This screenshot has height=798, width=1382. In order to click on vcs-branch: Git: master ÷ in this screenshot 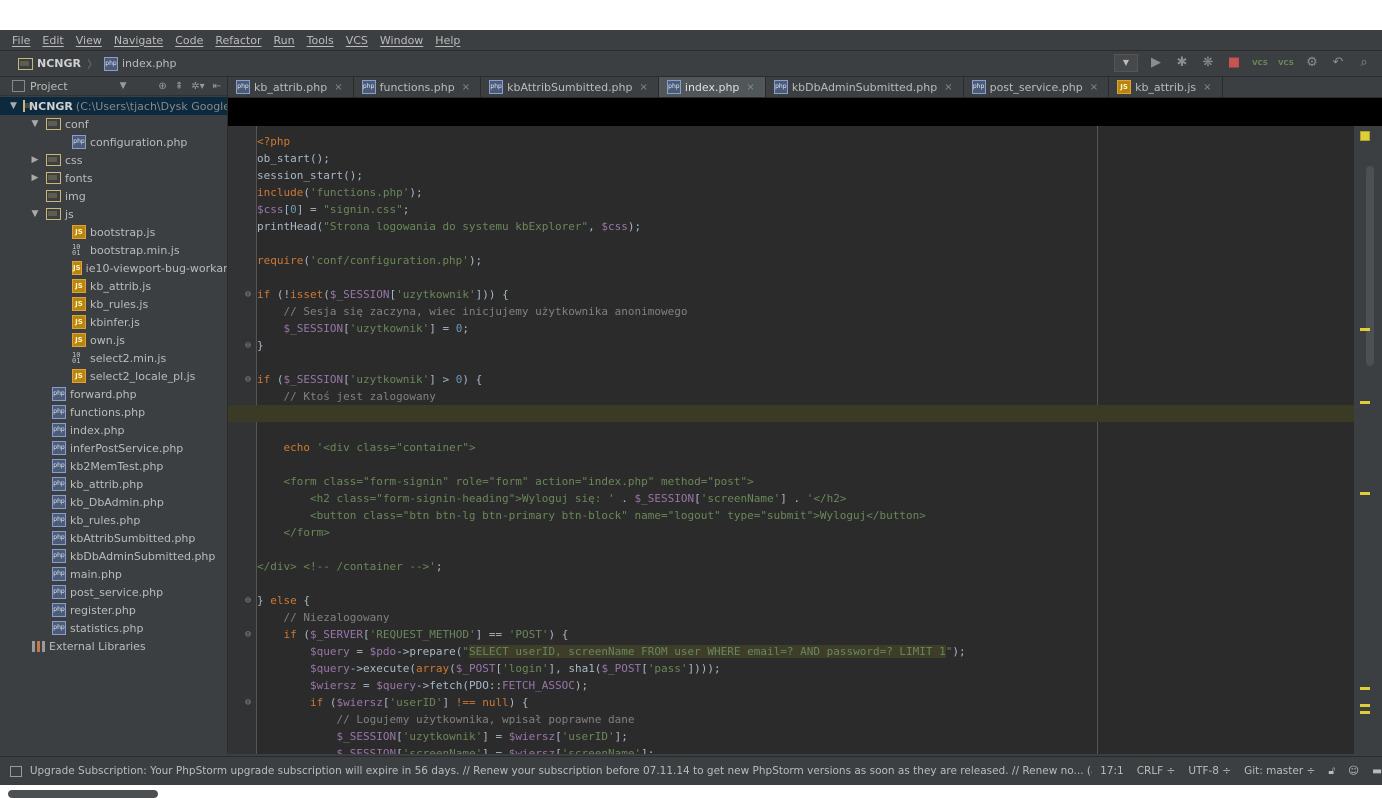, I will do `click(1279, 771)`.